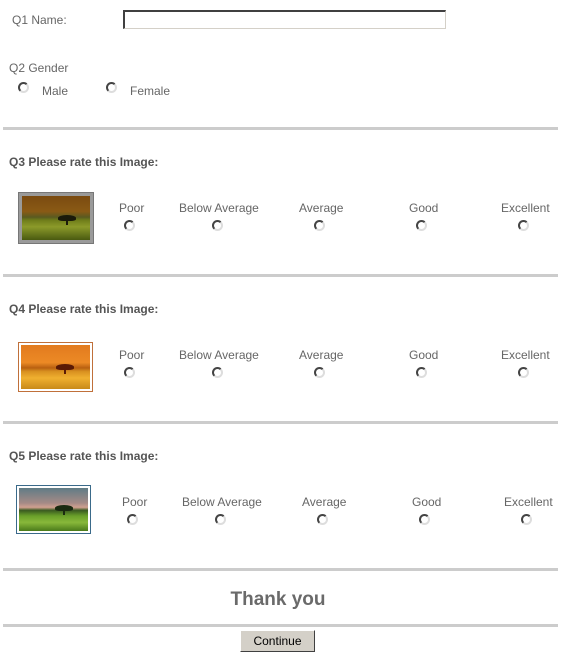  I want to click on gender-female-radio, so click(111, 87).